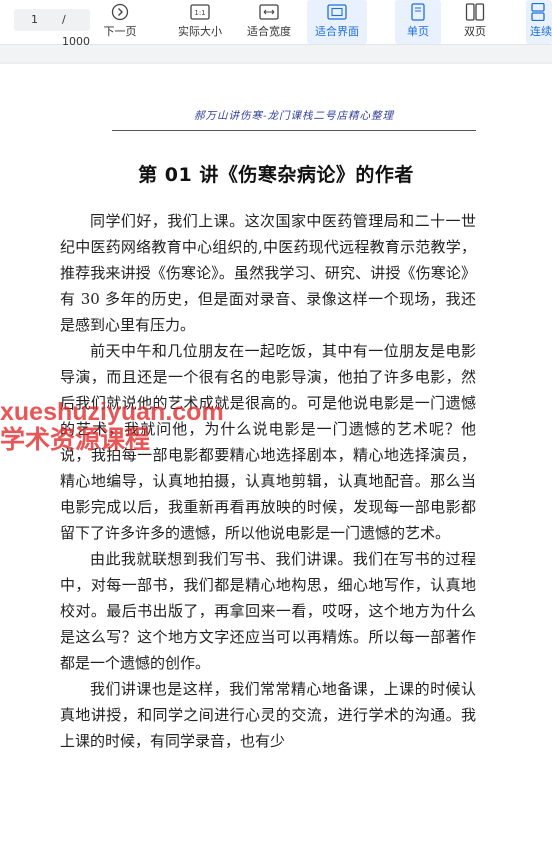  What do you see at coordinates (52, 28) in the screenshot?
I see `page-number-field: 1 / 1000` at bounding box center [52, 28].